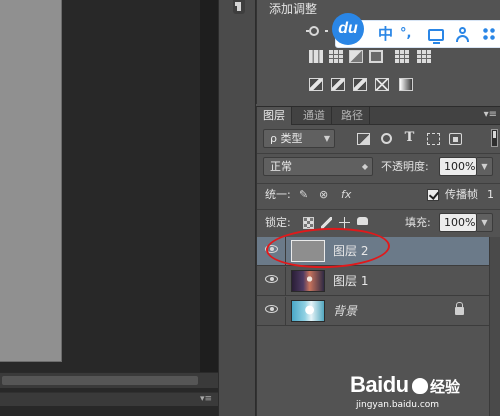 The image size is (500, 416). What do you see at coordinates (345, 311) in the screenshot?
I see `layer-name: 背景` at bounding box center [345, 311].